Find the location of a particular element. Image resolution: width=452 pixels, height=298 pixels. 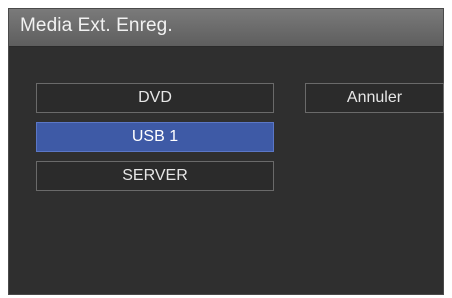

cancel-button: Annuler is located at coordinates (374, 98).